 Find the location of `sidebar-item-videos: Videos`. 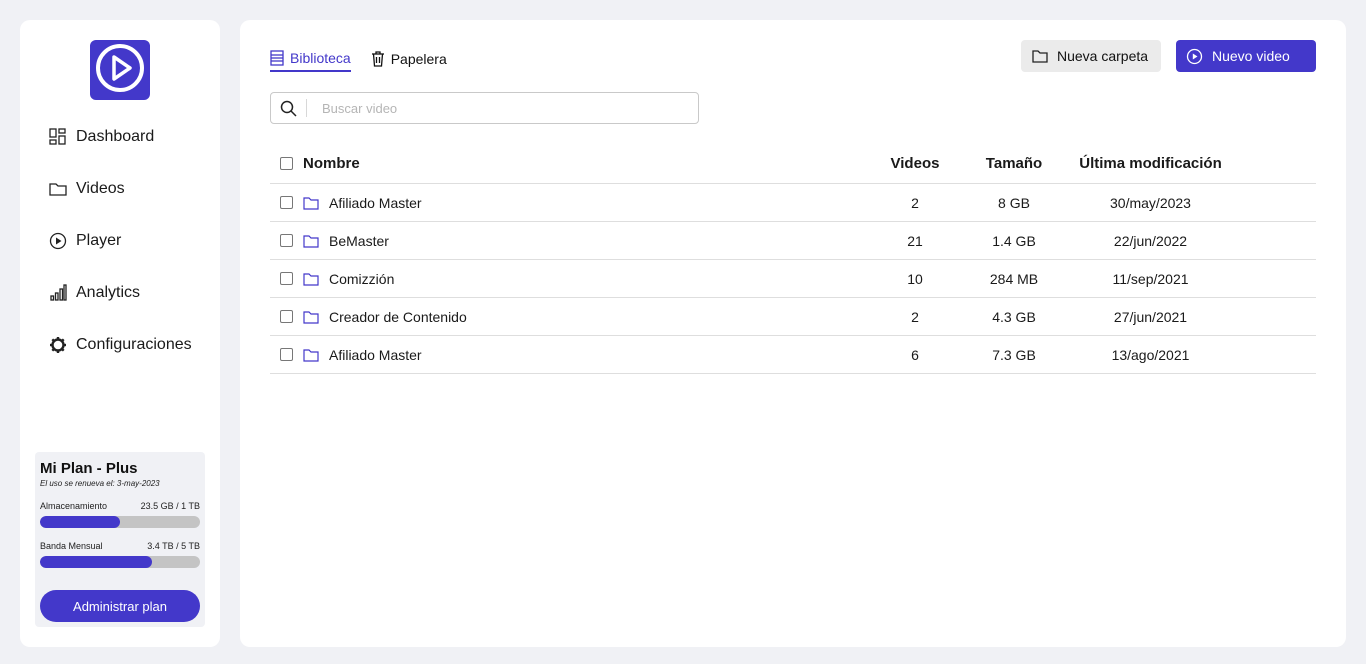

sidebar-item-videos: Videos is located at coordinates (120, 189).